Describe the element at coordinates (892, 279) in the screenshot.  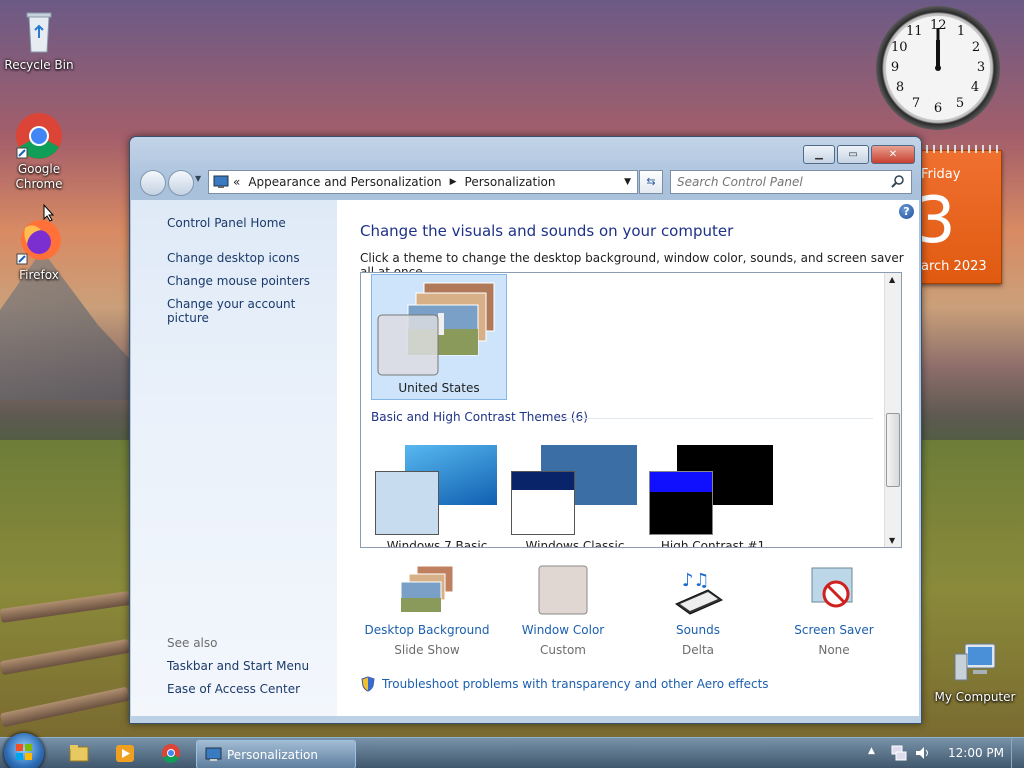
I see `scroll-up-icon: ▲` at that location.